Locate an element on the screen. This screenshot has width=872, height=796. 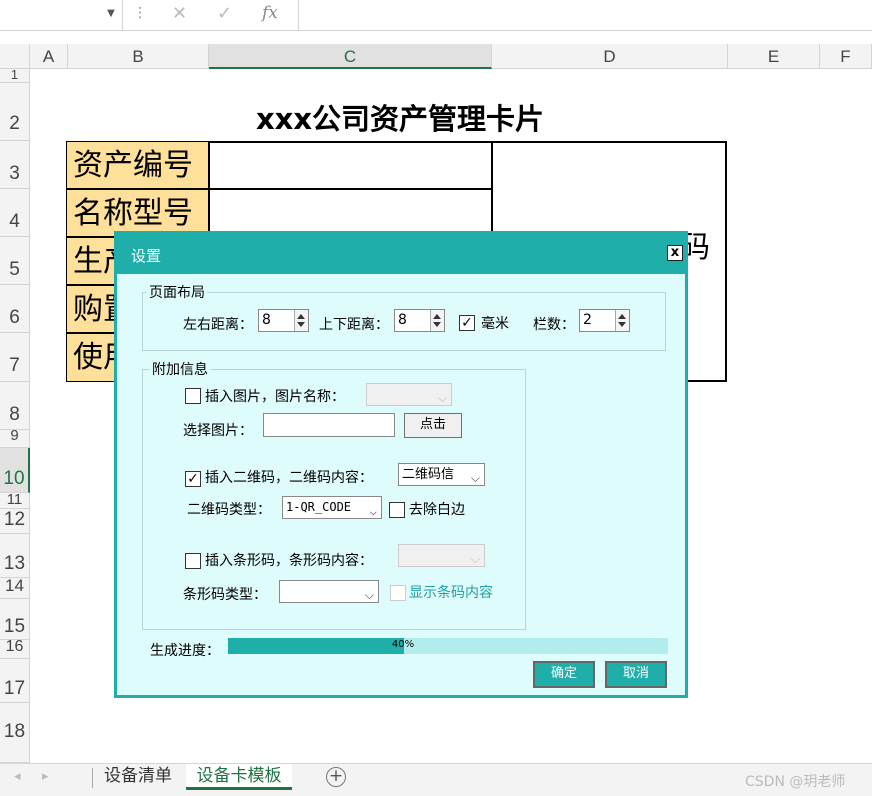
tb-margin-spinner: 8 is located at coordinates (419, 320).